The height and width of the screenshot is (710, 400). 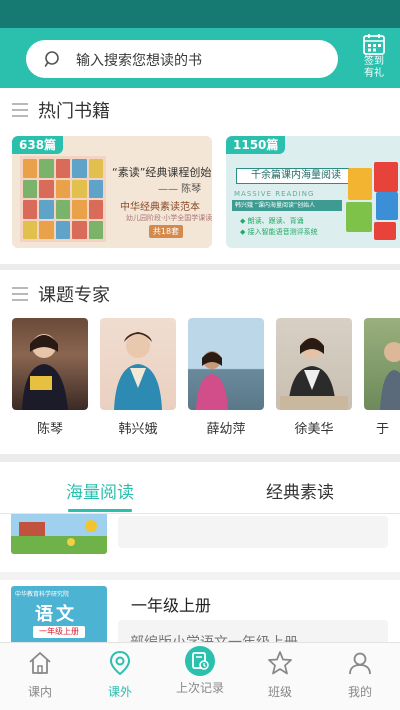 What do you see at coordinates (272, 221) in the screenshot?
I see `book-bullet: ◆ 朗读、跟读、背诵` at bounding box center [272, 221].